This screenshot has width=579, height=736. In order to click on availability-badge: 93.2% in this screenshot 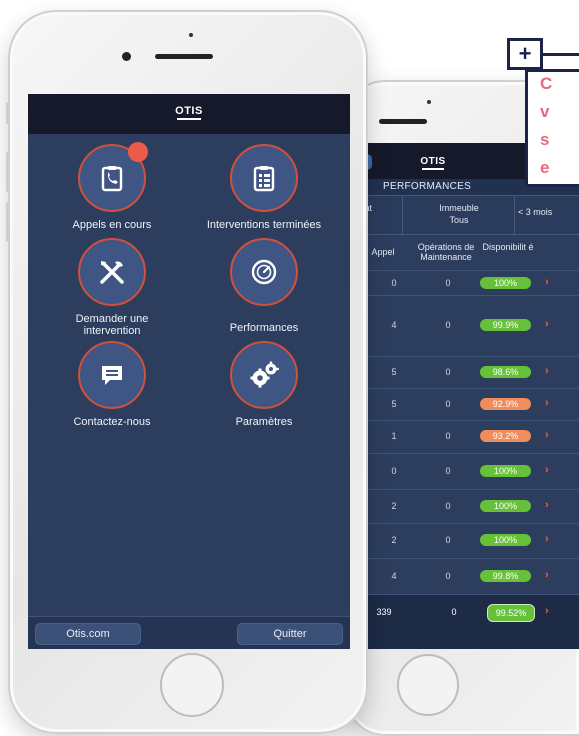, I will do `click(505, 436)`.